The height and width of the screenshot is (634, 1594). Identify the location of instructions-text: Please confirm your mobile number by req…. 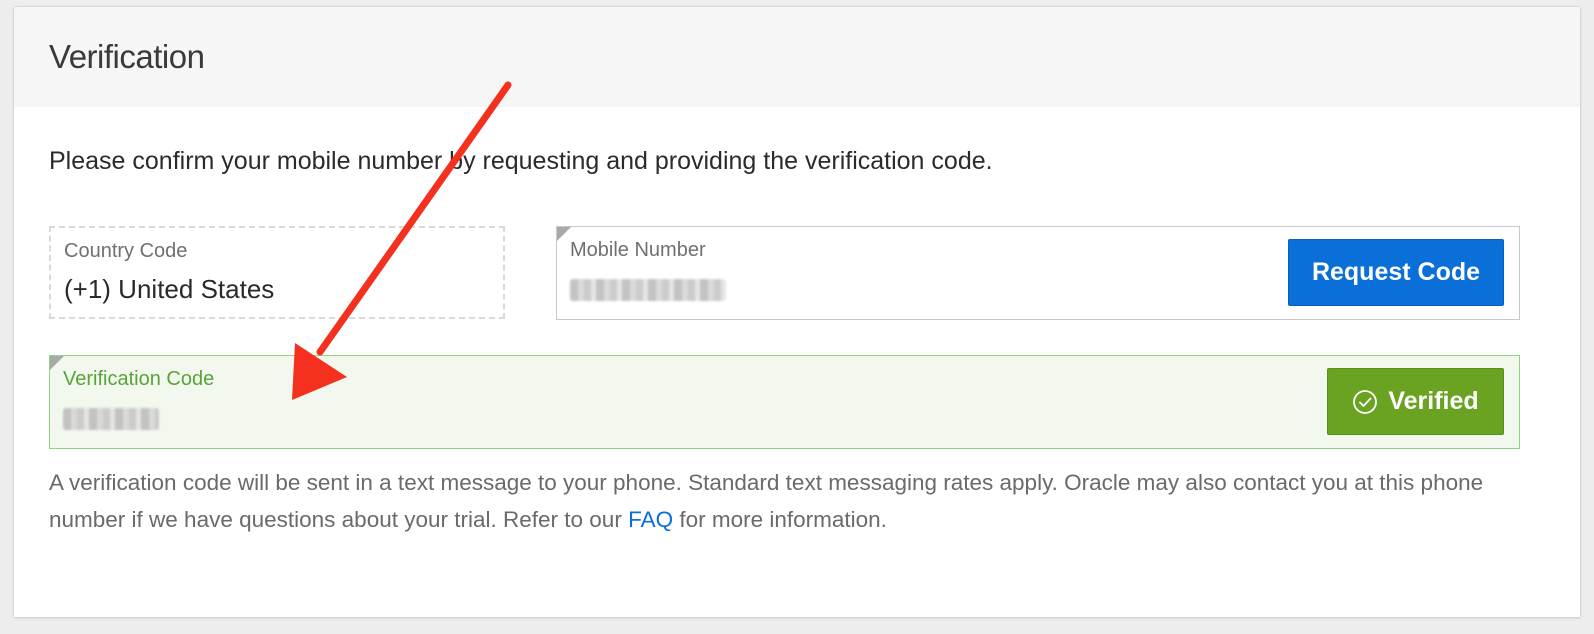
(521, 161).